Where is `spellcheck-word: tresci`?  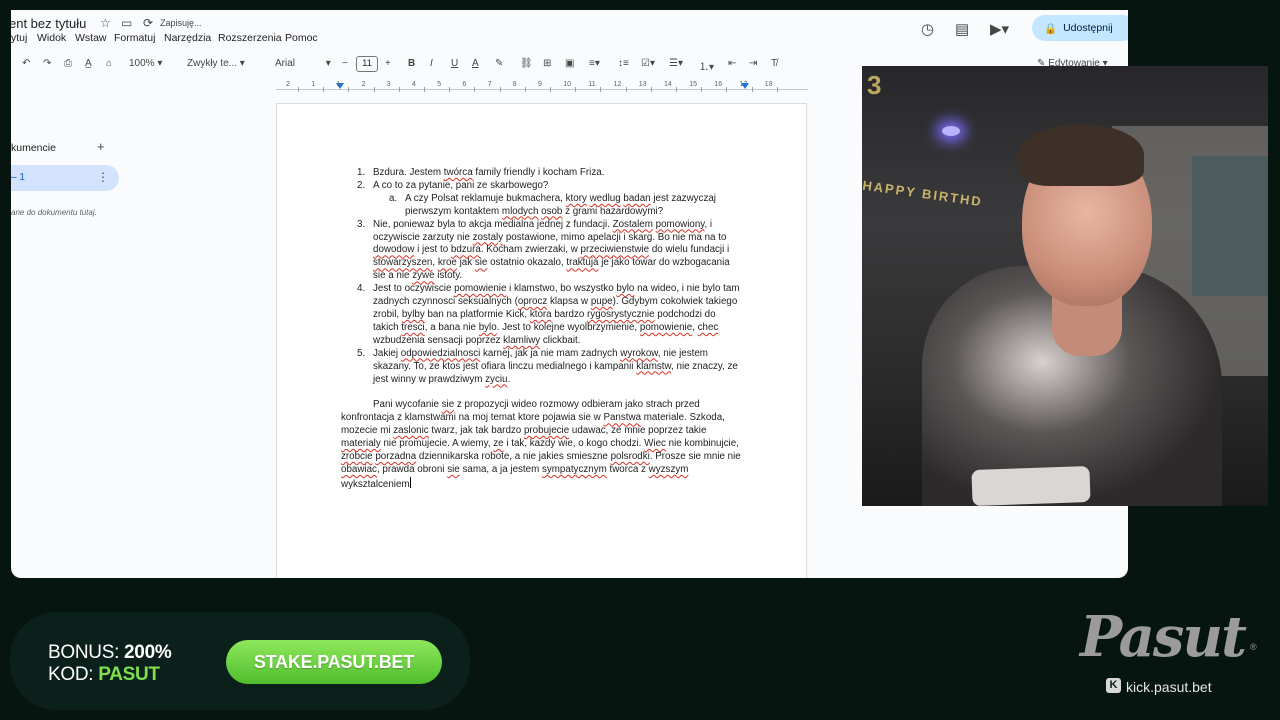 spellcheck-word: tresci is located at coordinates (412, 327).